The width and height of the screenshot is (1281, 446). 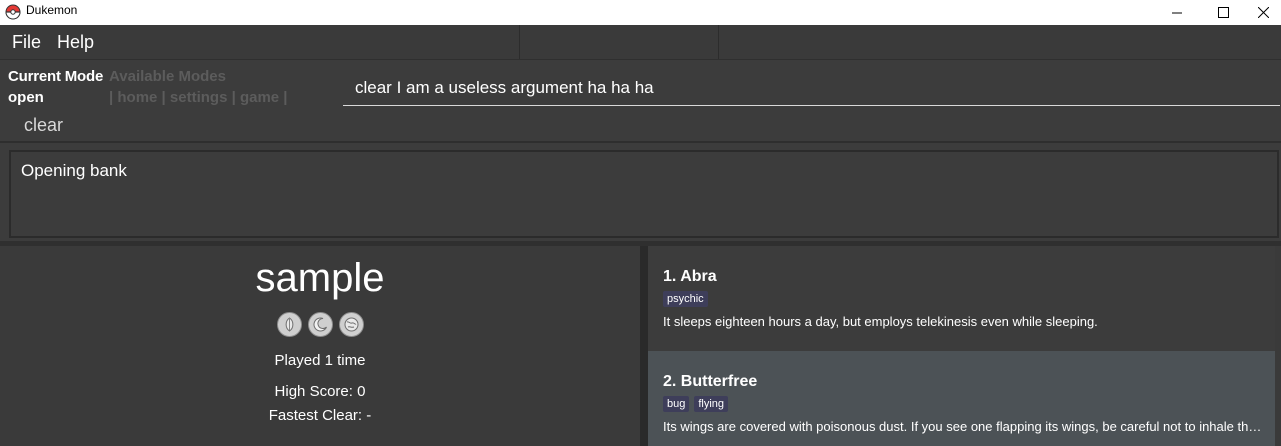 I want to click on played-count: Played 1 time, so click(x=320, y=360).